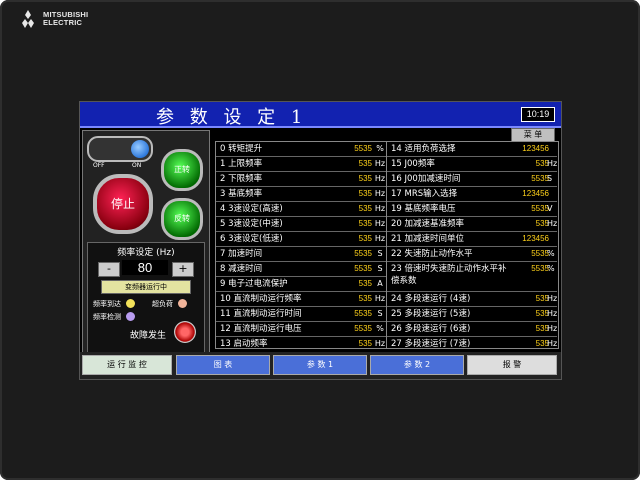 This screenshot has height=480, width=640. What do you see at coordinates (472, 209) in the screenshot?
I see `parameter-row: 19 基底频率电压 5535 V` at bounding box center [472, 209].